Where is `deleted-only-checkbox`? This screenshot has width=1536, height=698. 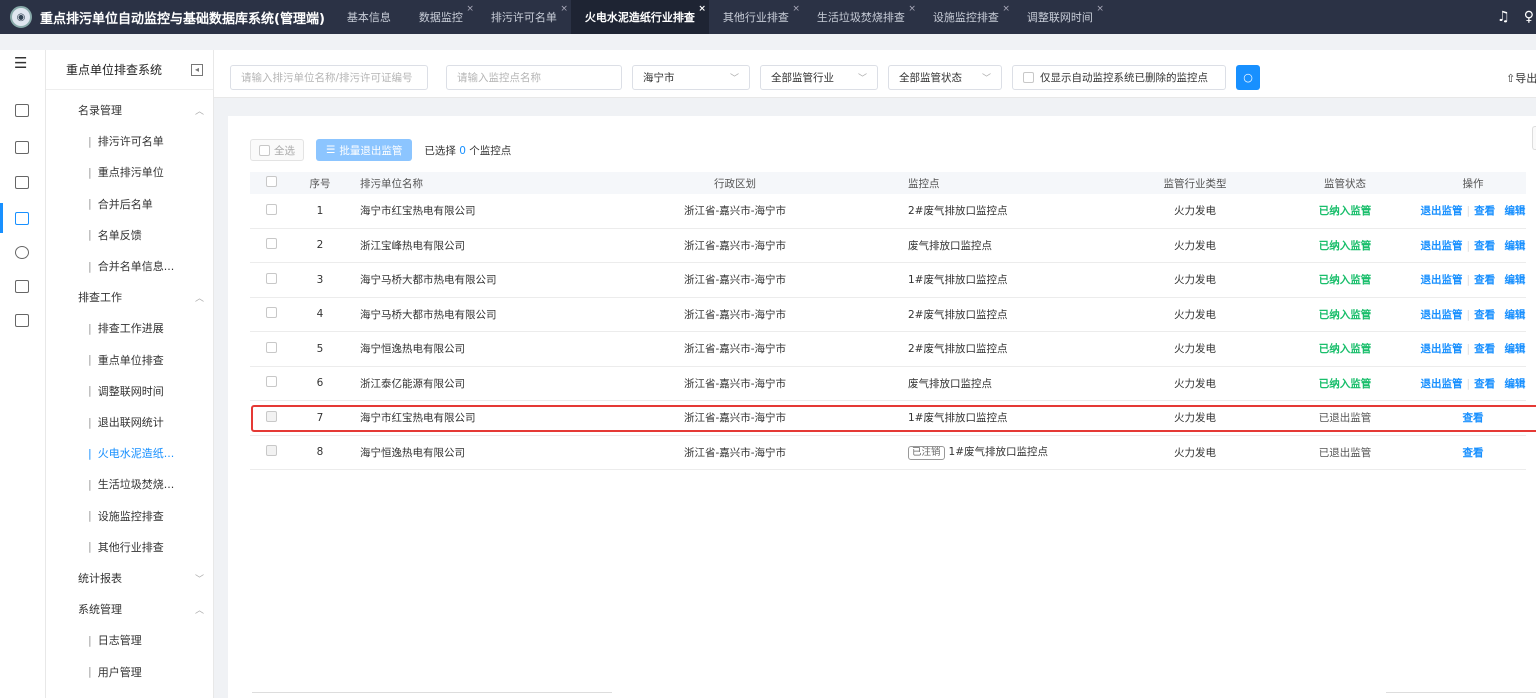 deleted-only-checkbox is located at coordinates (1028, 77).